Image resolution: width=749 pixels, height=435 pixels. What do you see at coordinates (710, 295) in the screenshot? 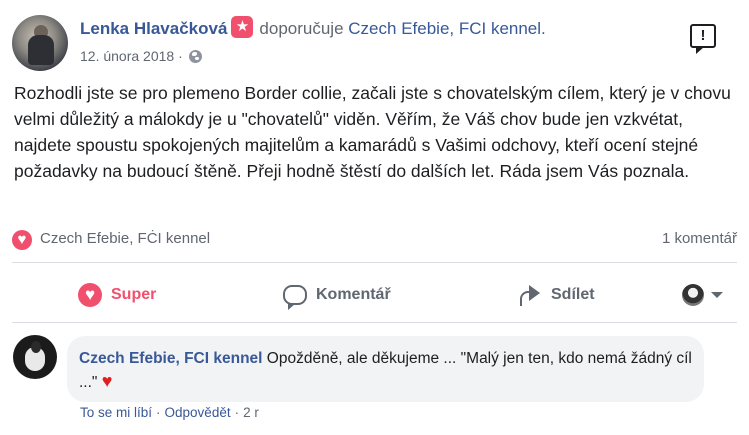
I see `post-as-selector` at bounding box center [710, 295].